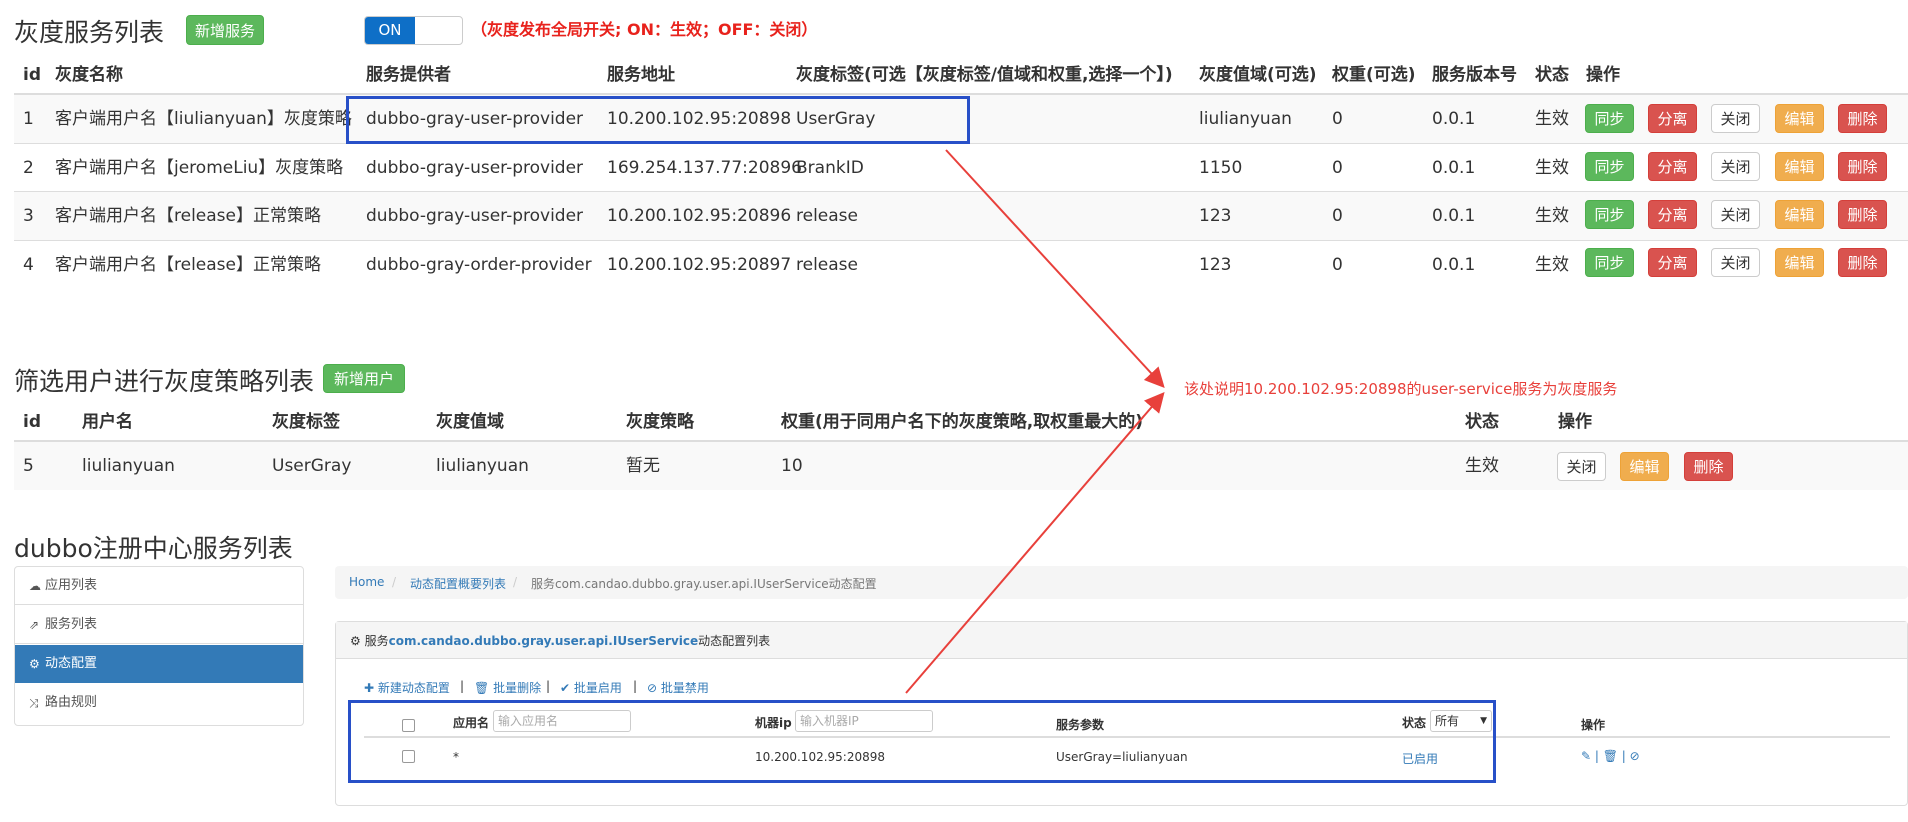 This screenshot has width=1908, height=822. Describe the element at coordinates (1055, 268) in the screenshot. I see `arrow-from-provider` at that location.